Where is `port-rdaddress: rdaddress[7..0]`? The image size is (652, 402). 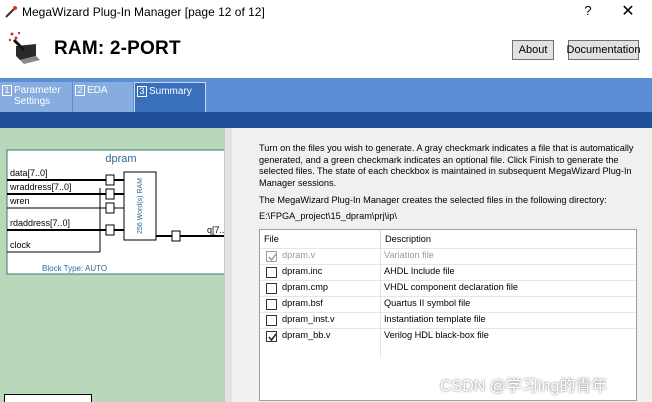 port-rdaddress: rdaddress[7..0] is located at coordinates (40, 223).